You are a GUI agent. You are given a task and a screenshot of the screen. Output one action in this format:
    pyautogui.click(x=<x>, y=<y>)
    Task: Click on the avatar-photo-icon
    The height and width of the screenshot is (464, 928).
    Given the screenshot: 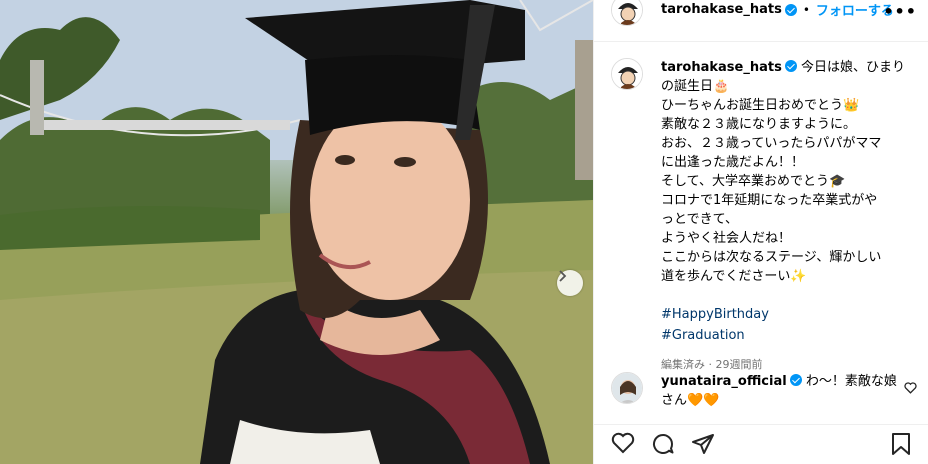 What is the action you would take?
    pyautogui.click(x=627, y=388)
    